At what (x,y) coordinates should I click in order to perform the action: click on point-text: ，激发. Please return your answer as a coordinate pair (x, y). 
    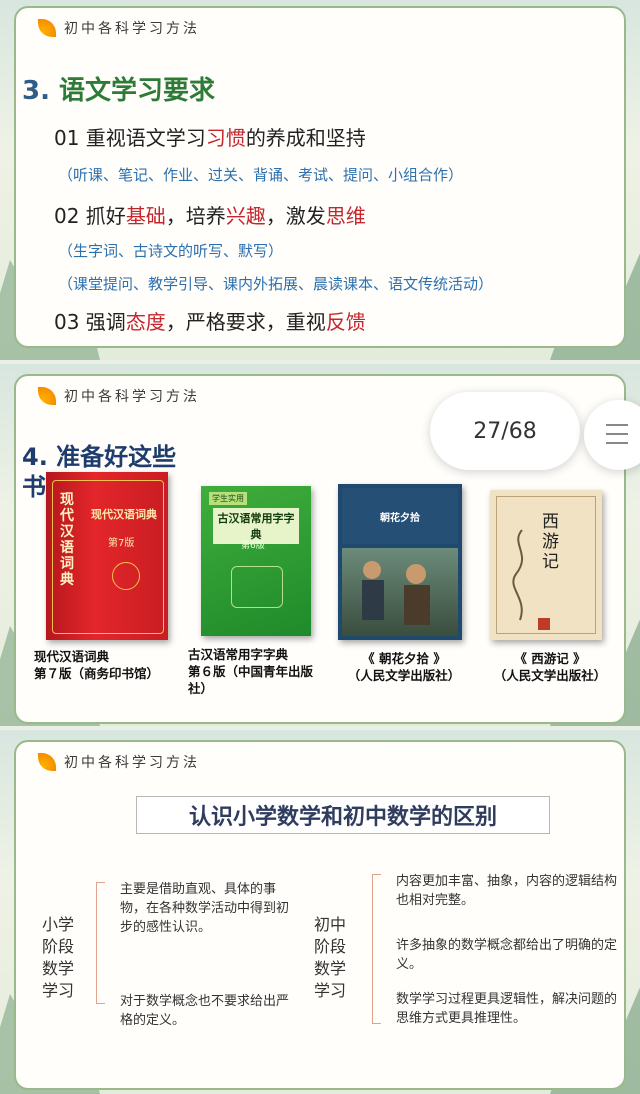
    Looking at the image, I should click on (295, 216).